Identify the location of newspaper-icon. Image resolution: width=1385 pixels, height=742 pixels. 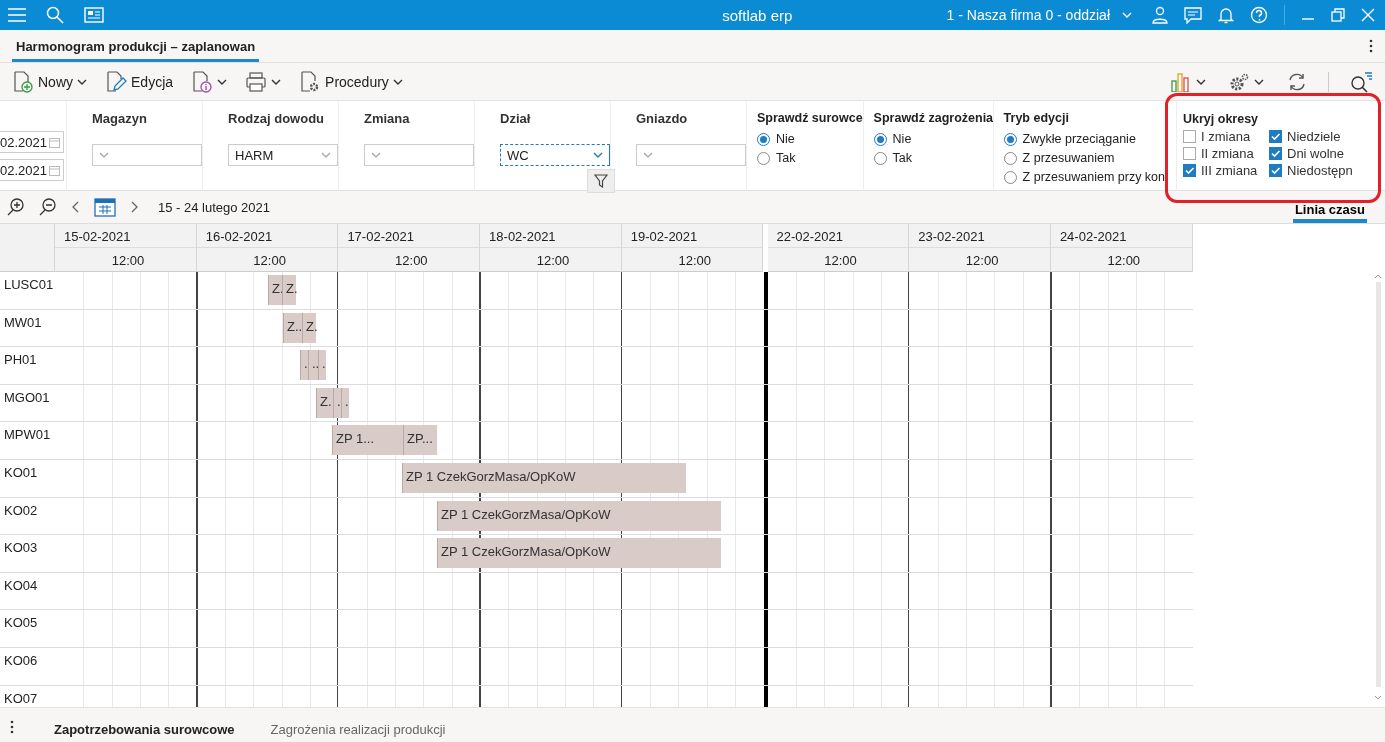
(94, 15).